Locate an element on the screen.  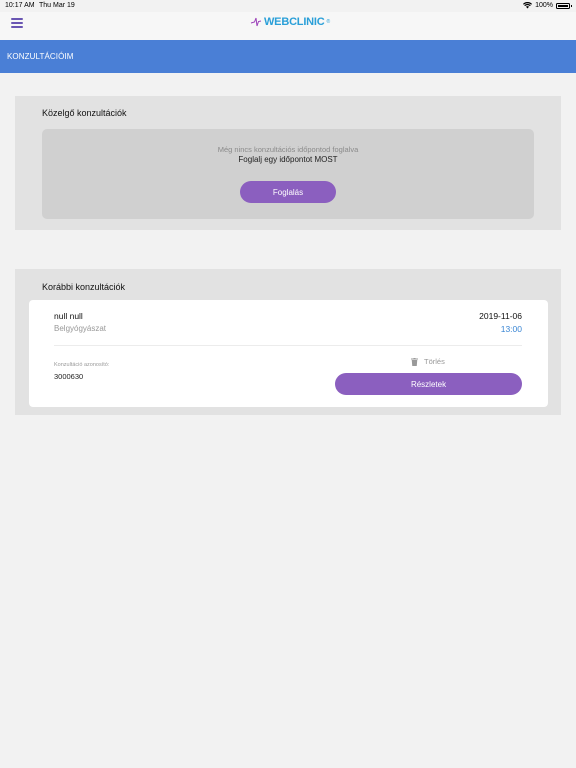
status-right: 100% is located at coordinates (547, 5).